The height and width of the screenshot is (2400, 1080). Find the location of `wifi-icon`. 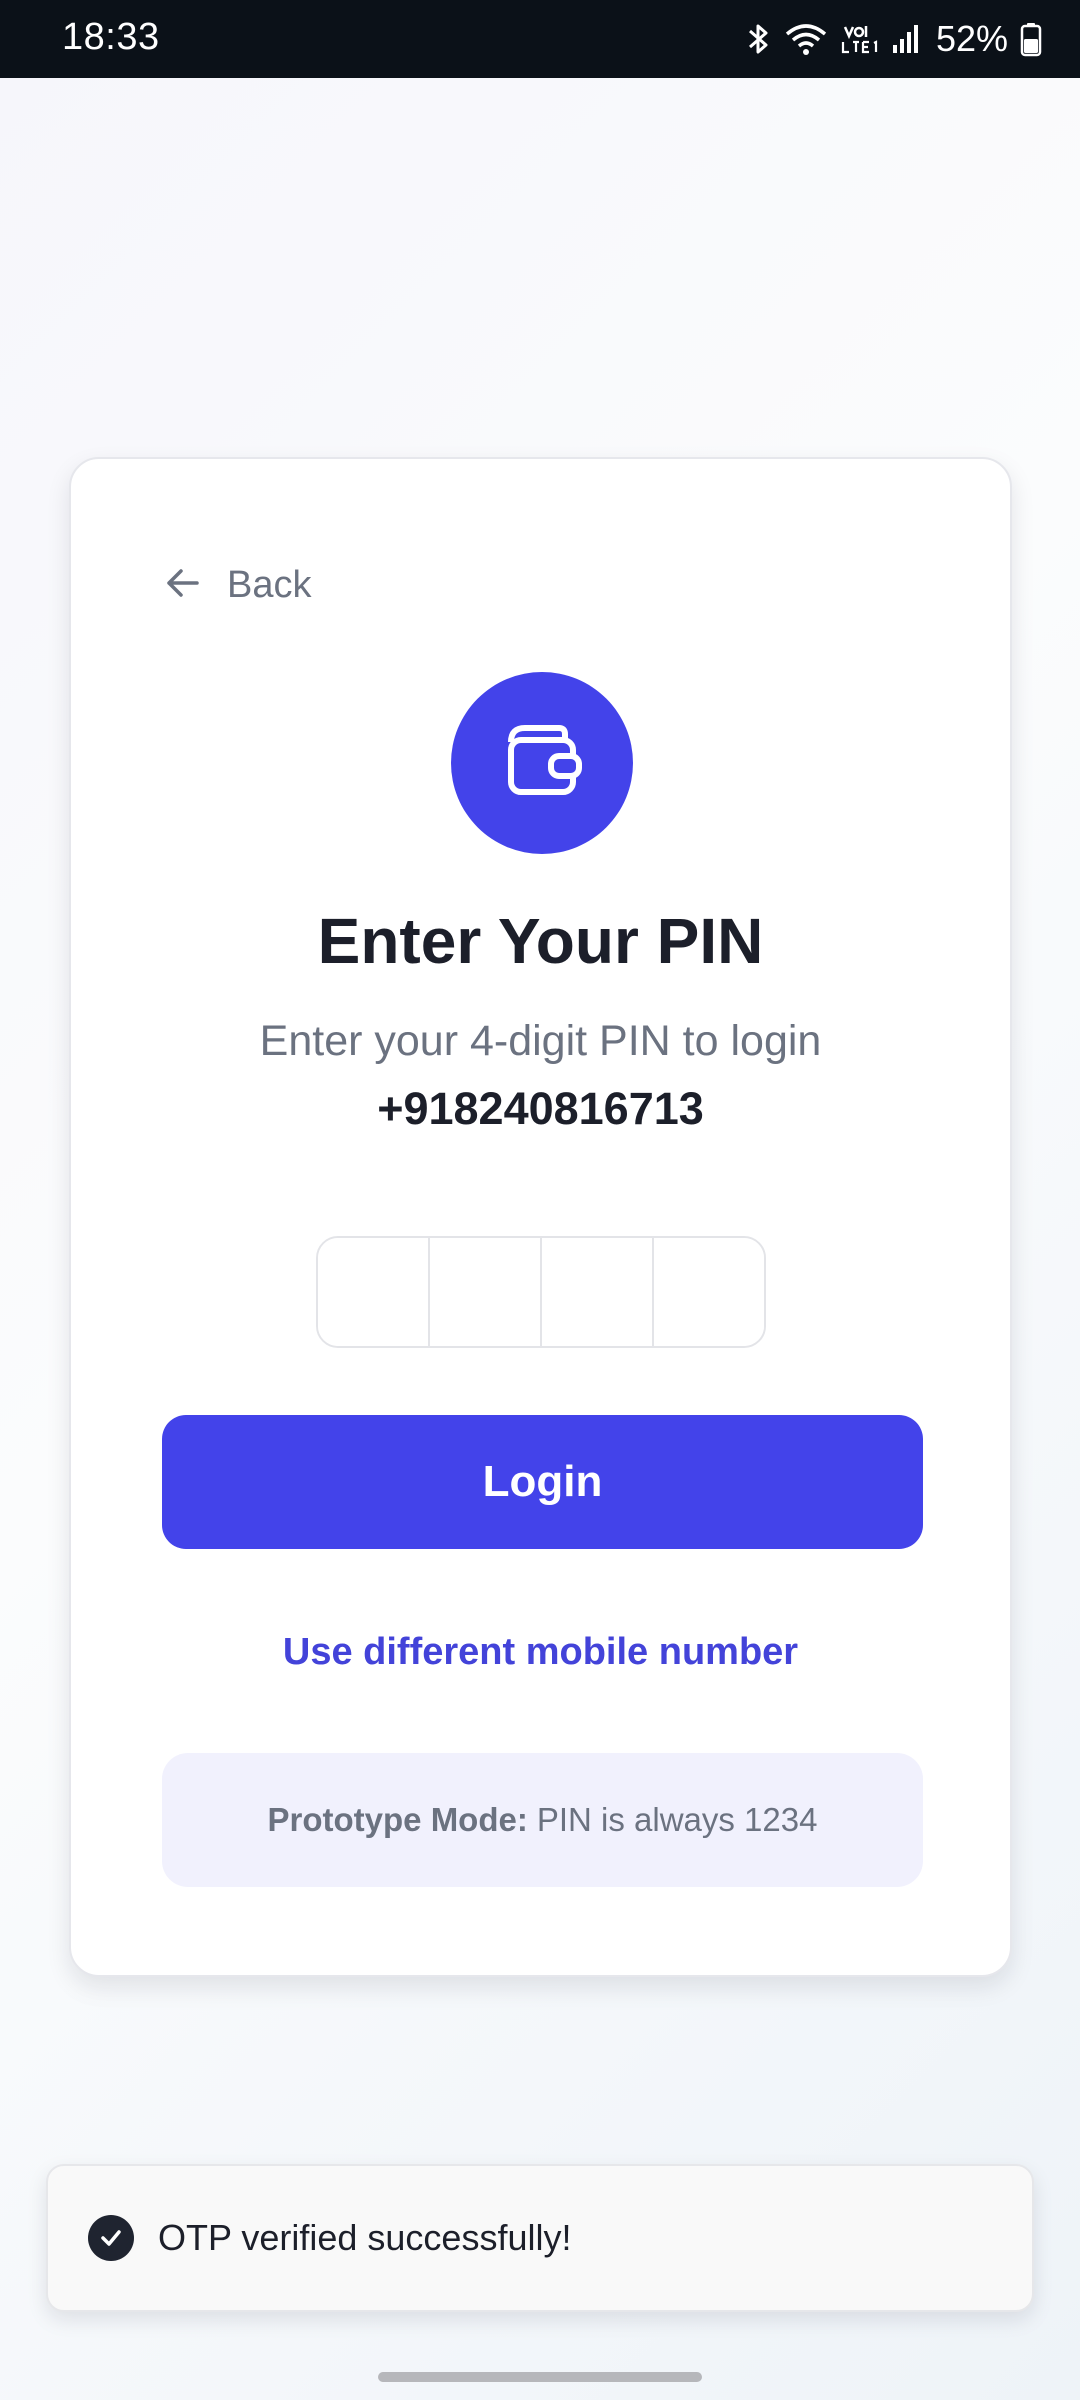

wifi-icon is located at coordinates (806, 39).